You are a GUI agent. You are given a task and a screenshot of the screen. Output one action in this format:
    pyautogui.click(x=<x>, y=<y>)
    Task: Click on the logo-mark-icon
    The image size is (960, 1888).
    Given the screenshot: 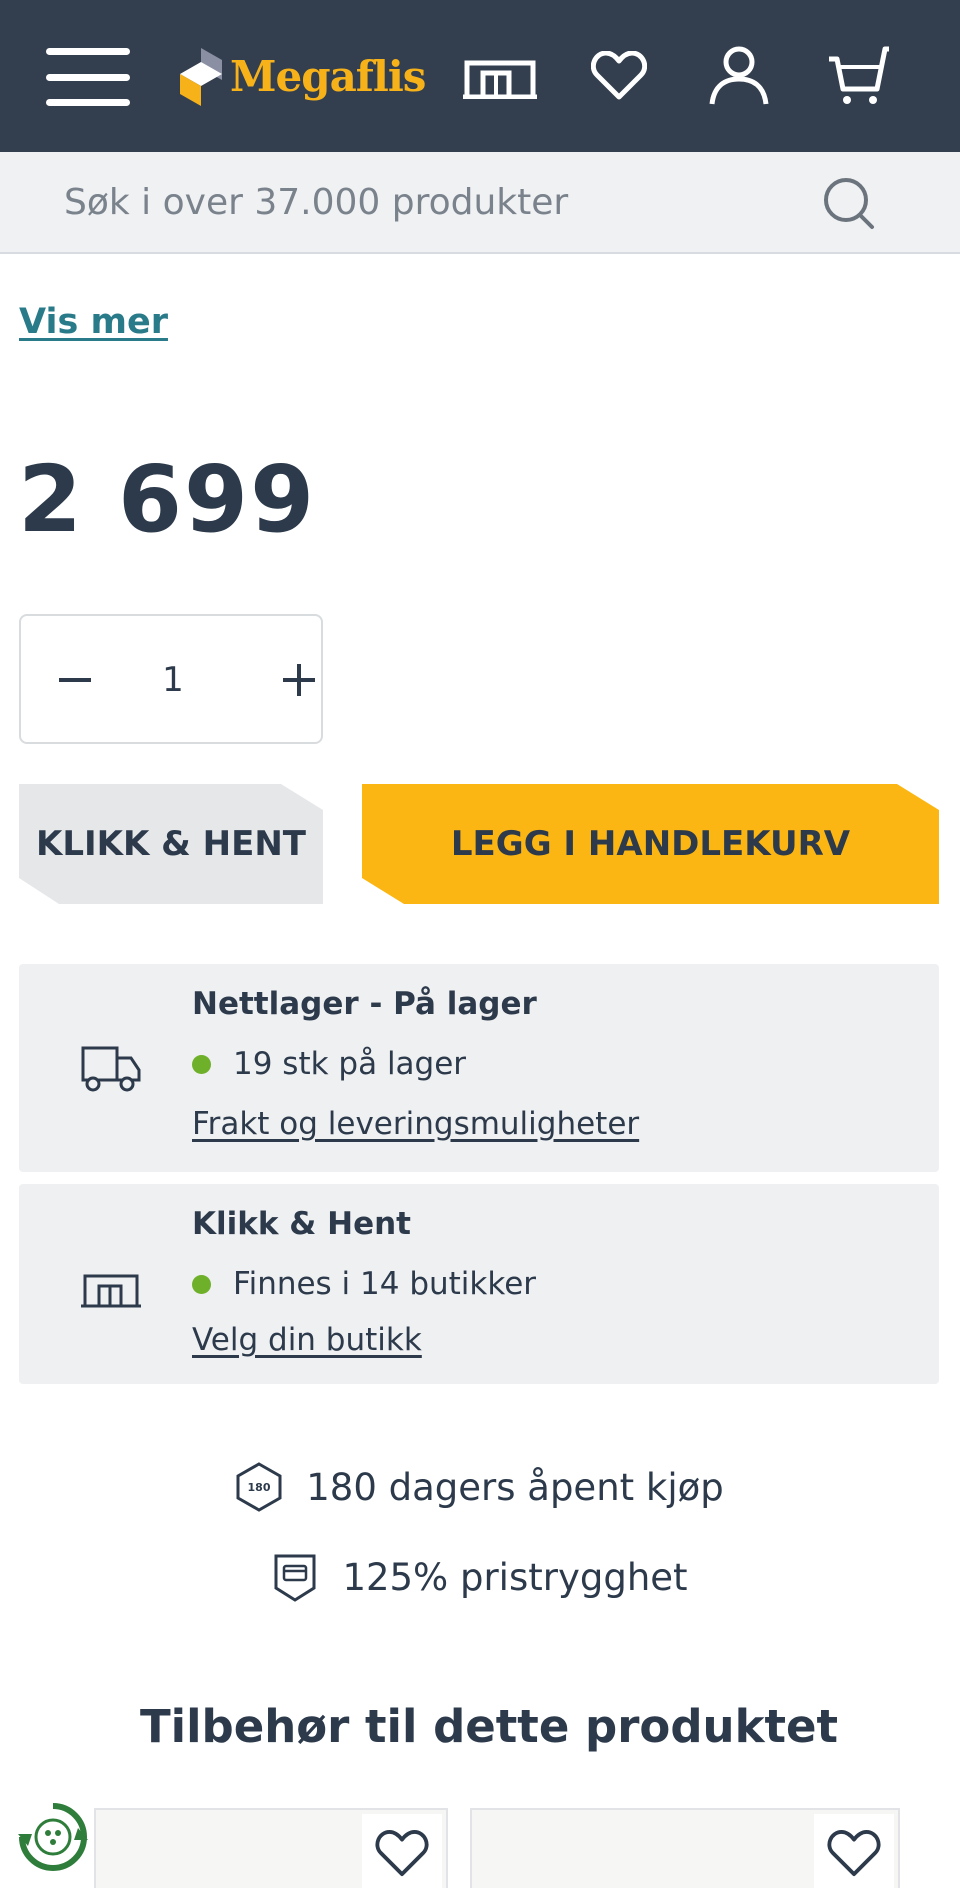 What is the action you would take?
    pyautogui.click(x=201, y=77)
    